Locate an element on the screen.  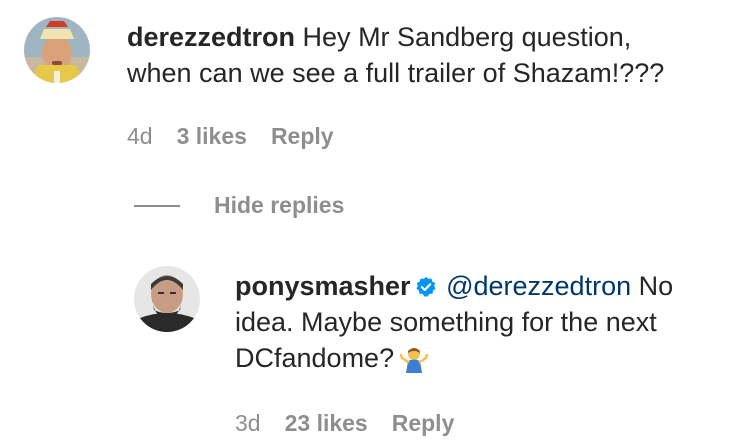
comment-username: derezzedtron is located at coordinates (211, 37).